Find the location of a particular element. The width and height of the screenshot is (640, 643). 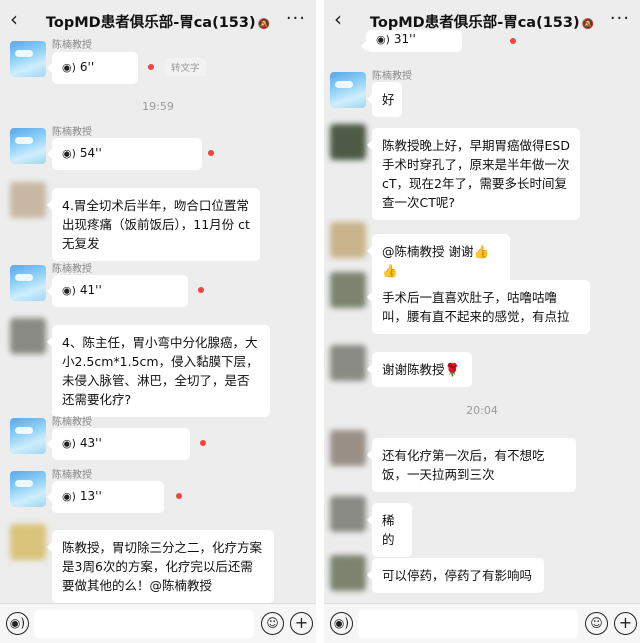

voice-message: ◉) 13'' is located at coordinates (105, 497).